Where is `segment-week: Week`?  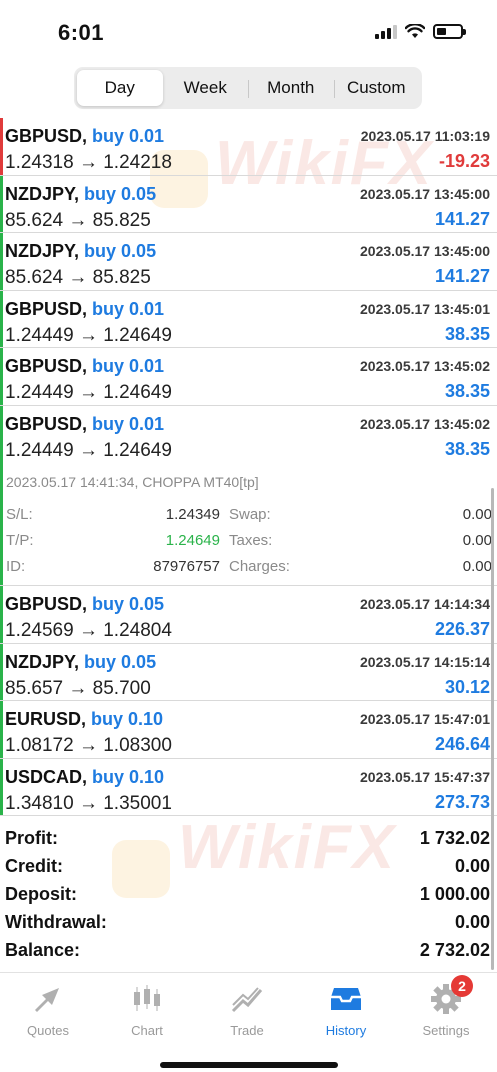
segment-week: Week is located at coordinates (206, 88).